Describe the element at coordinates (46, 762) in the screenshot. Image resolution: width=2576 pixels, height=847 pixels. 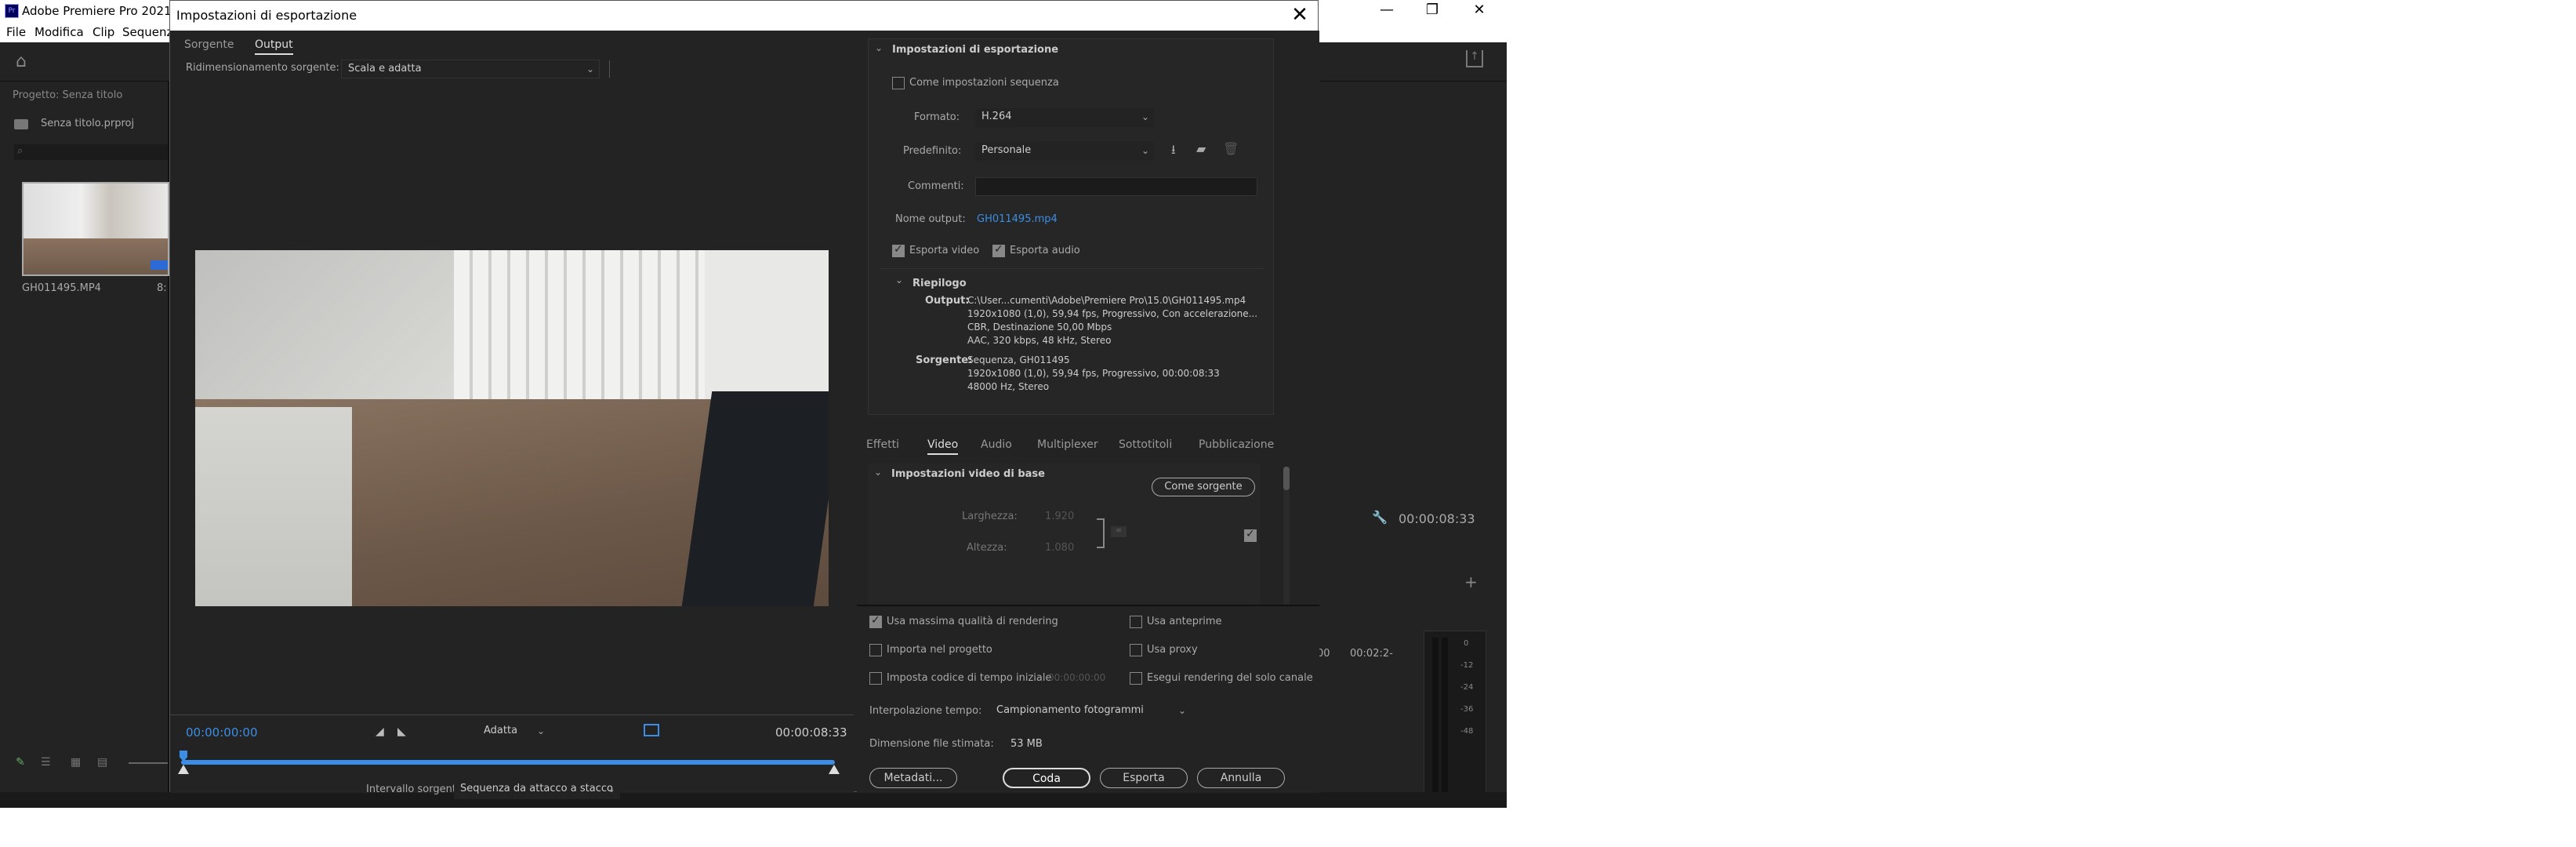
I see `icon-view-icon: ☰` at that location.